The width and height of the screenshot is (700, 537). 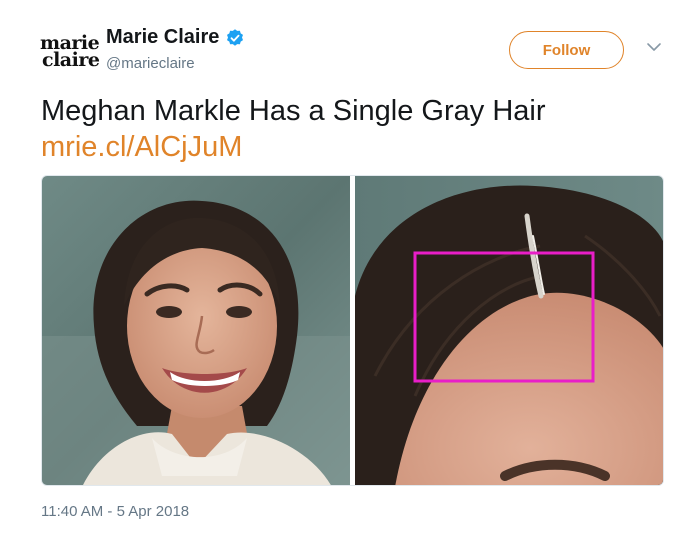 What do you see at coordinates (566, 50) in the screenshot?
I see `follow-button: Follow` at bounding box center [566, 50].